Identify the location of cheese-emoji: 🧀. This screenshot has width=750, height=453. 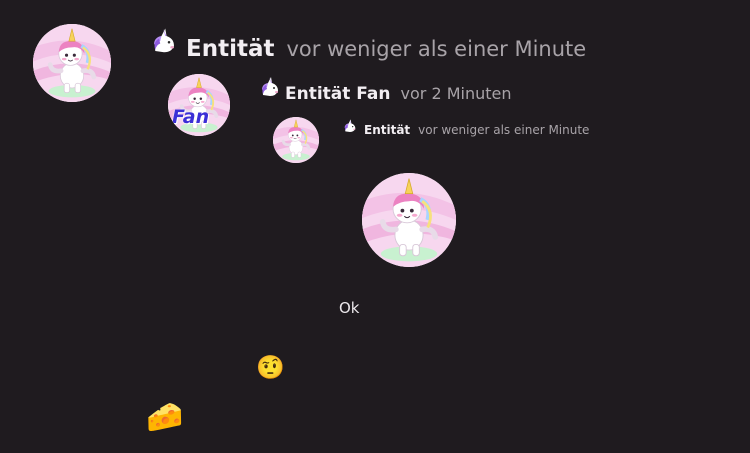
(165, 417).